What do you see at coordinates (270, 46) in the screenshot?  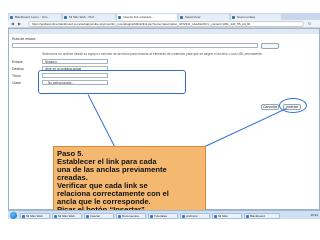 I see `browse-button` at bounding box center [270, 46].